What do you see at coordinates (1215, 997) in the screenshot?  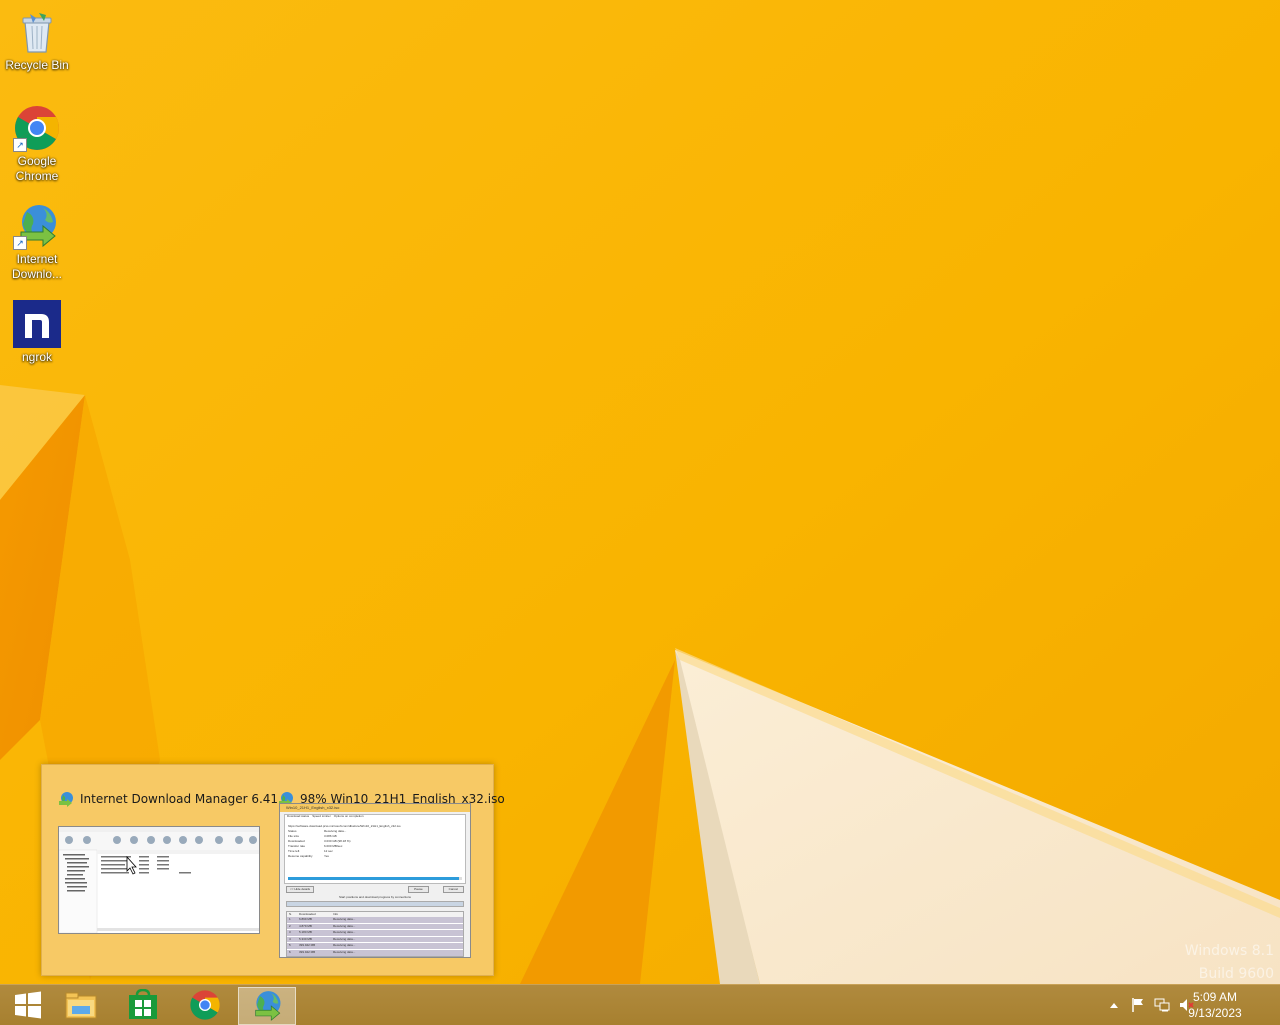 I see `clock-time: 5:09 AM` at bounding box center [1215, 997].